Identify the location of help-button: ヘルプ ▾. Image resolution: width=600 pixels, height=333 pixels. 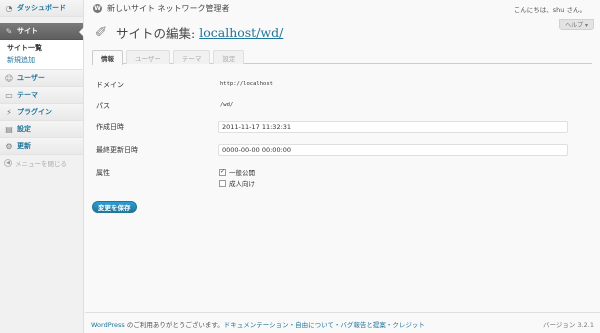
(576, 24).